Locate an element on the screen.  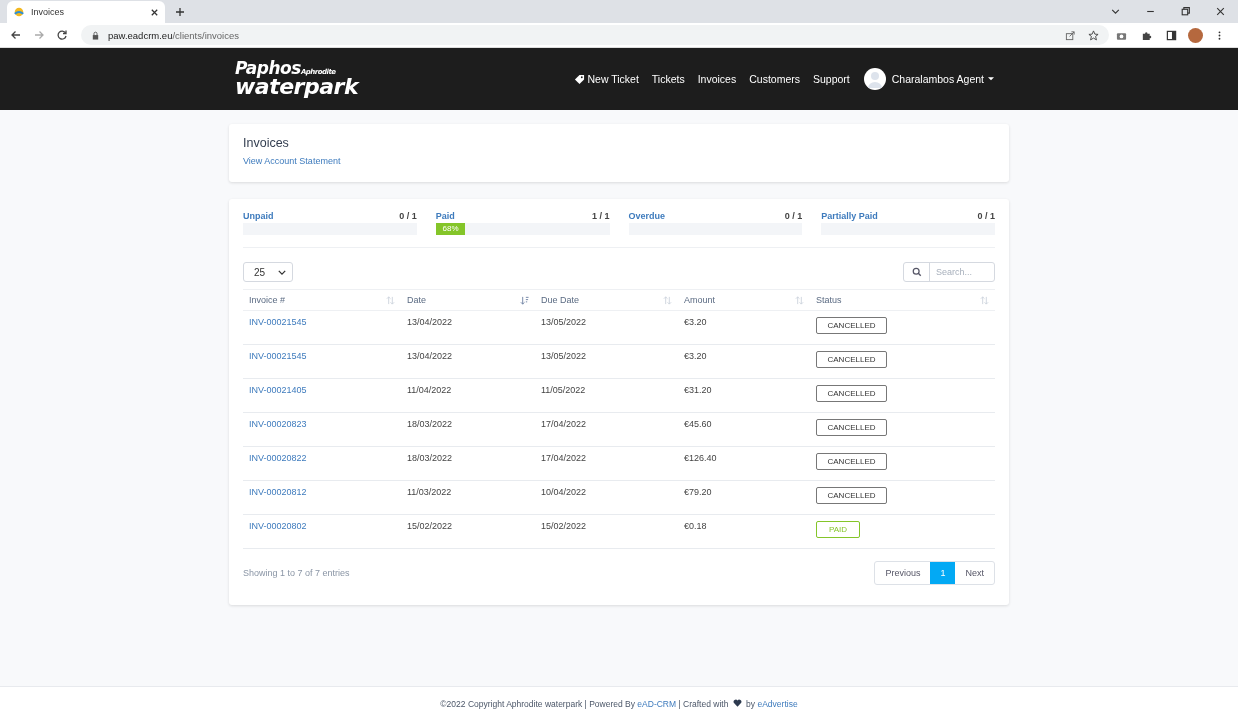
table-cell: 11/03/2022 is located at coordinates (429, 492).